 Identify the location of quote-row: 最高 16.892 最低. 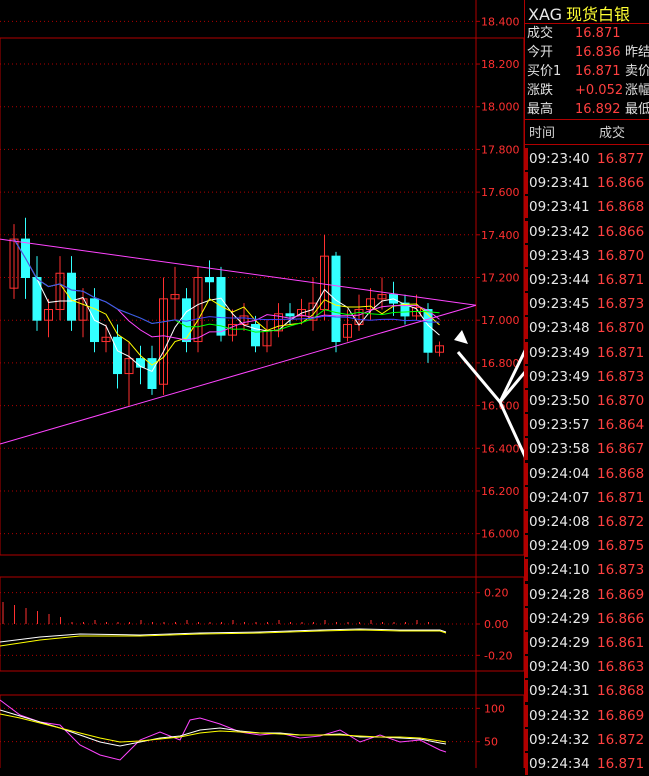
(588, 109).